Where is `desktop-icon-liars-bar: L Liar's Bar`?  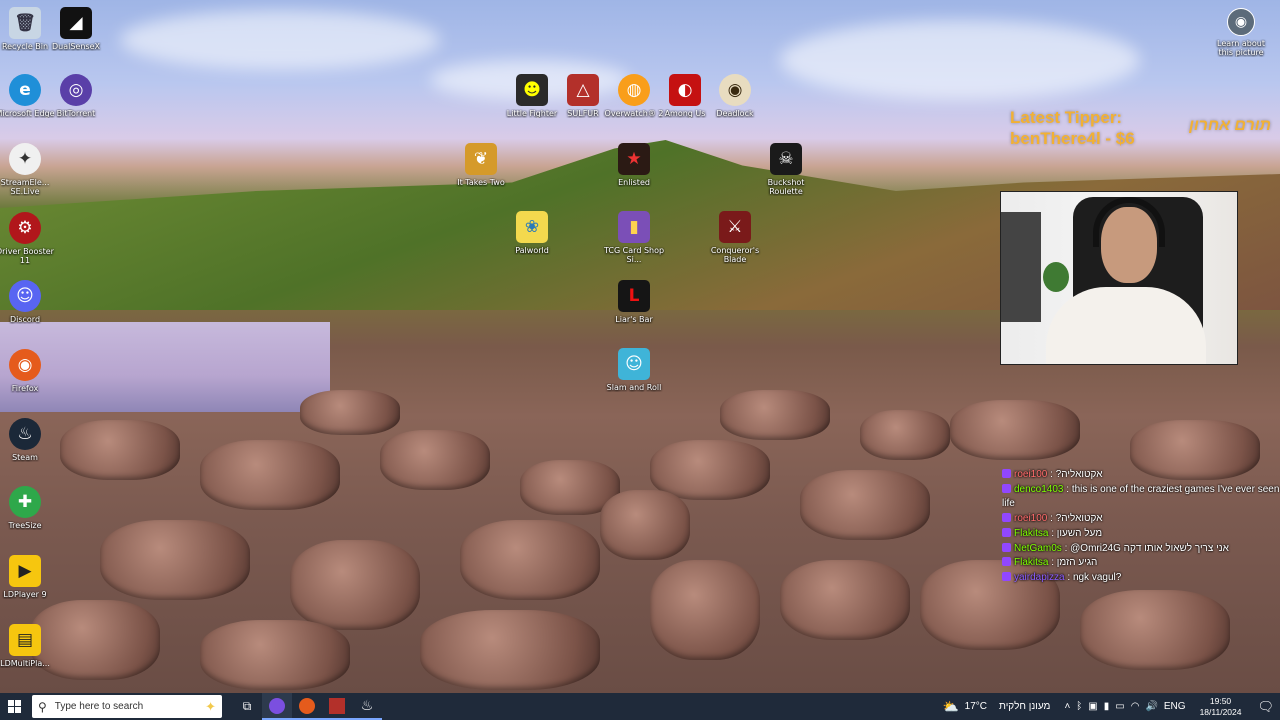
desktop-icon-liars-bar: L Liar's Bar is located at coordinates (634, 302).